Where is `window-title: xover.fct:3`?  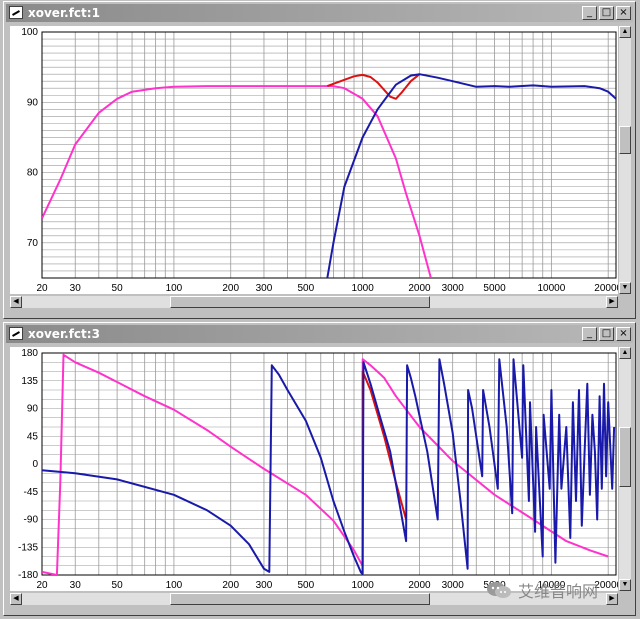 window-title: xover.fct:3 is located at coordinates (64, 334).